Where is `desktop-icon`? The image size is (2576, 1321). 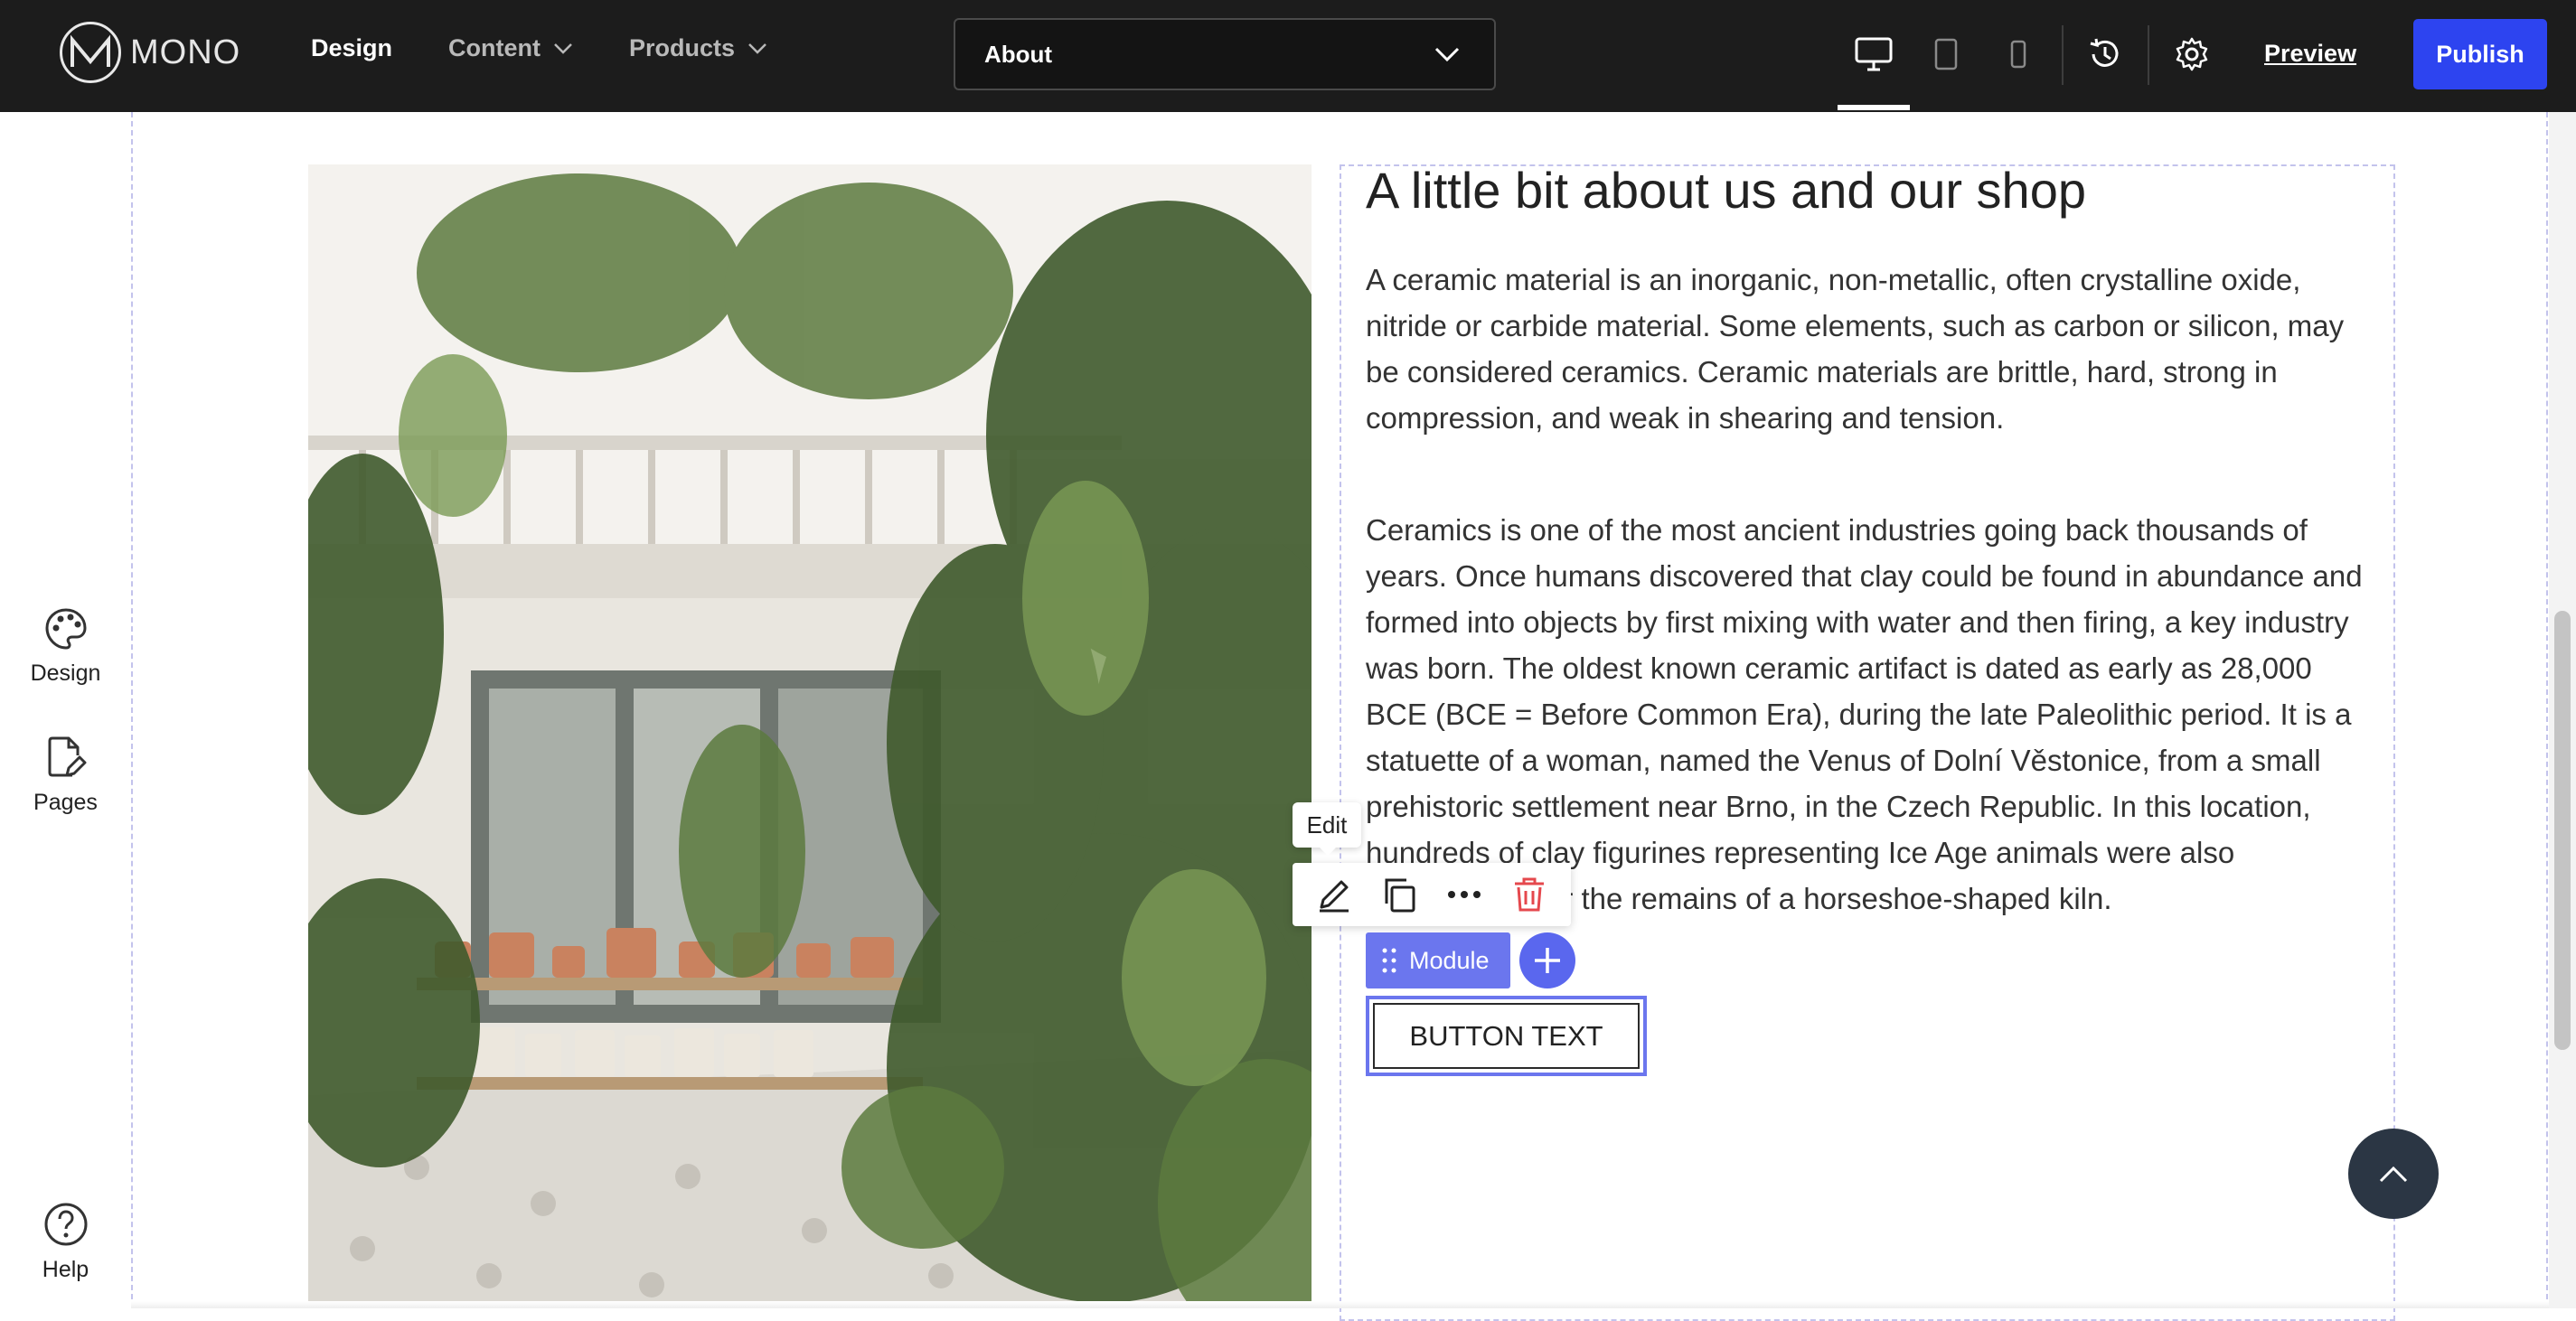
desktop-icon is located at coordinates (1874, 54).